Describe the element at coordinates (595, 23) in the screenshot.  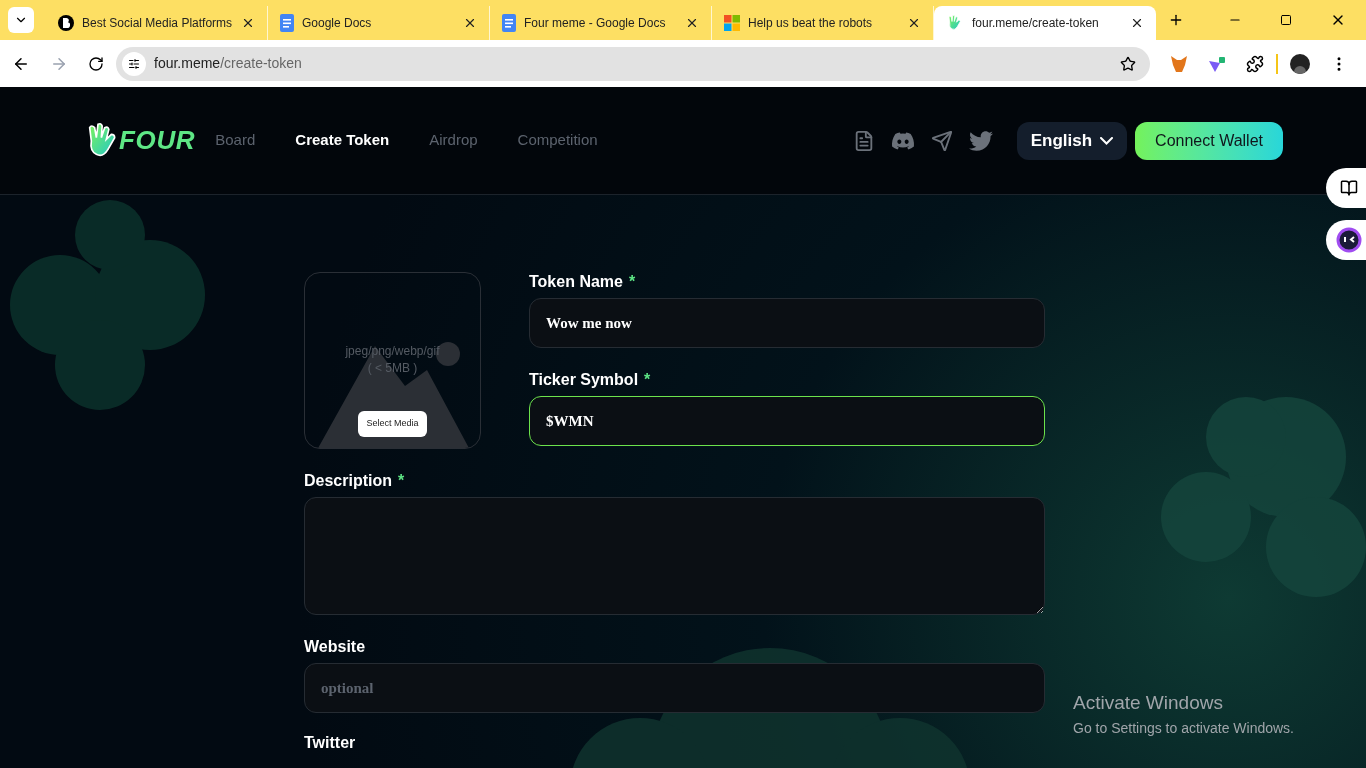
I see `tab-title: Four meme - Google Docs` at that location.